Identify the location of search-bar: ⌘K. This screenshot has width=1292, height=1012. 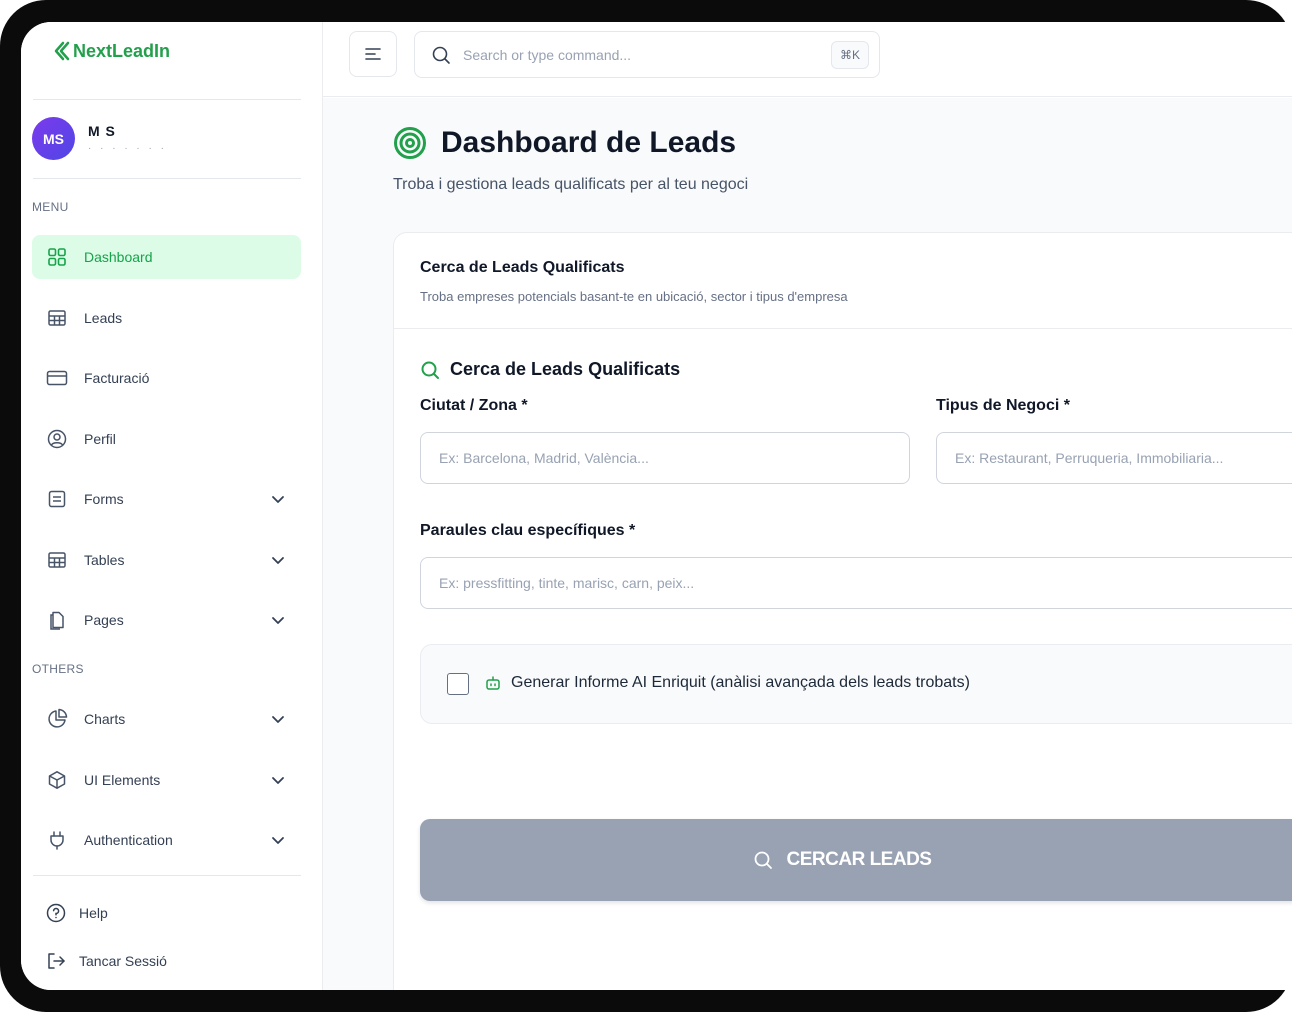
(647, 54).